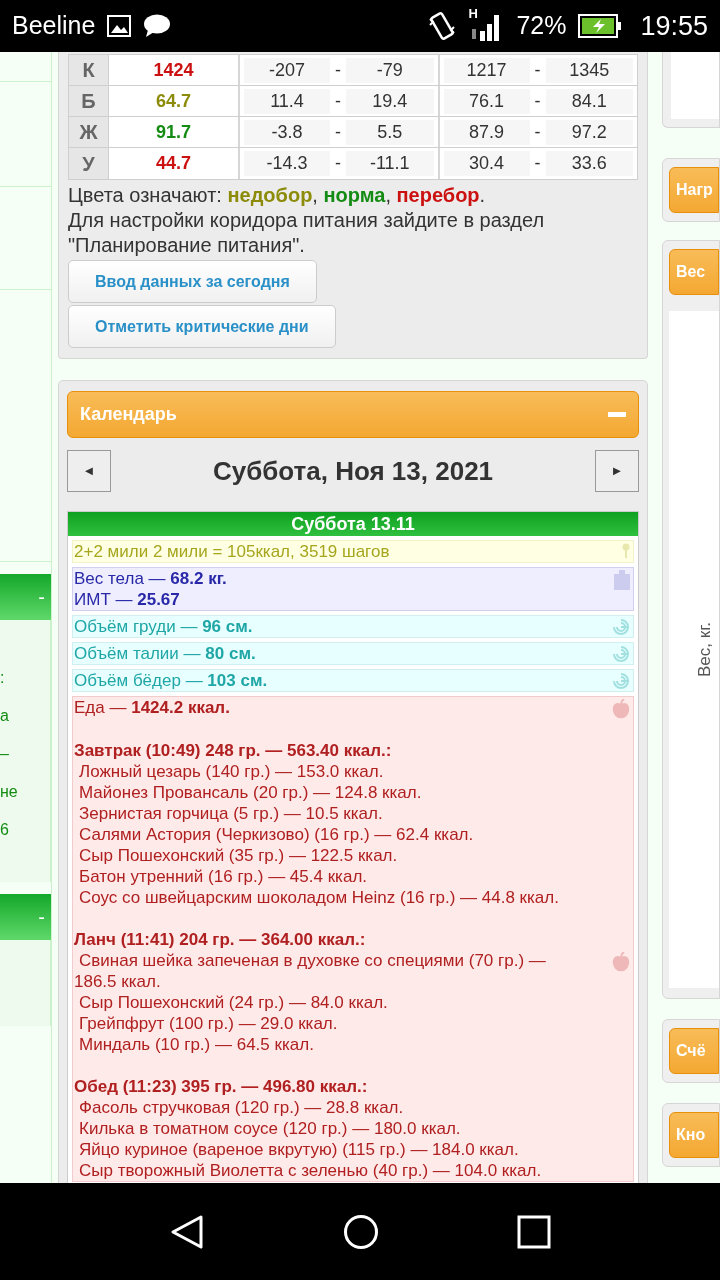 The image size is (720, 1280). What do you see at coordinates (473, 13) in the screenshot?
I see `network-type: H` at bounding box center [473, 13].